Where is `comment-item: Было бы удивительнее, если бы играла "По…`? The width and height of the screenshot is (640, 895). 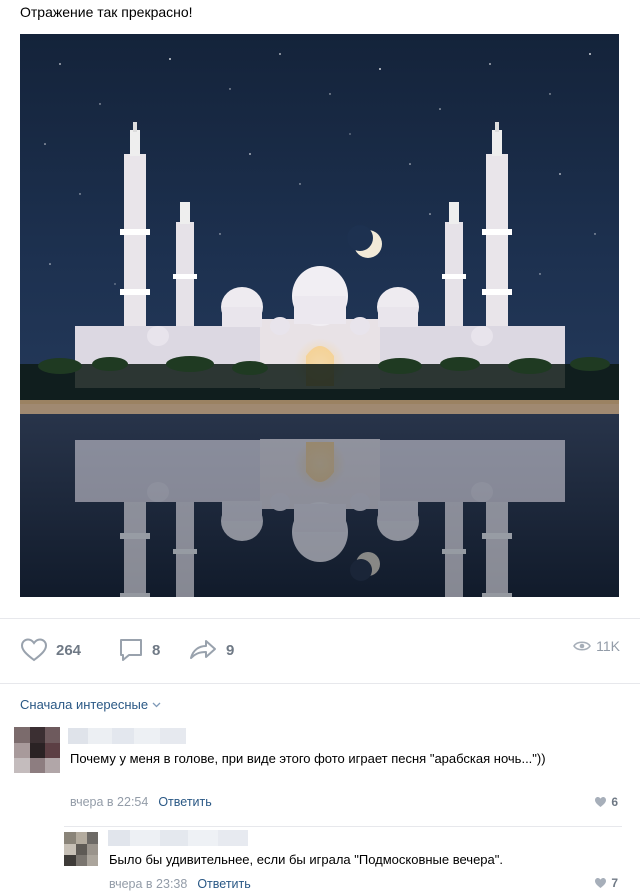
comment-item: Было бы удивительнее, если бы играла "По… is located at coordinates (343, 860).